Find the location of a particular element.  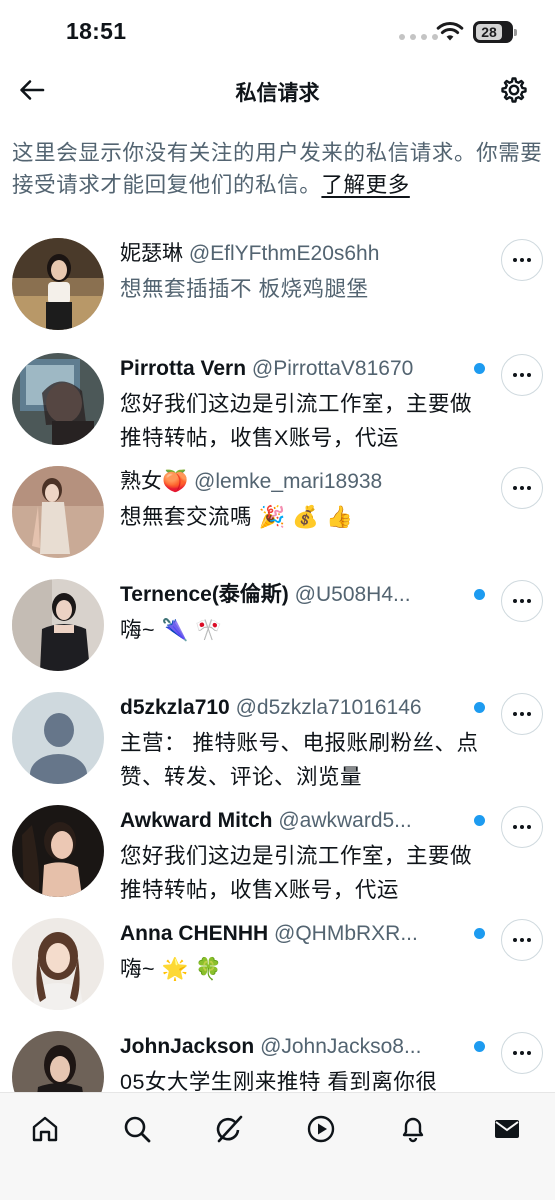

name-line: Pirrotta Vern @PirrottaV81670 is located at coordinates (292, 369).